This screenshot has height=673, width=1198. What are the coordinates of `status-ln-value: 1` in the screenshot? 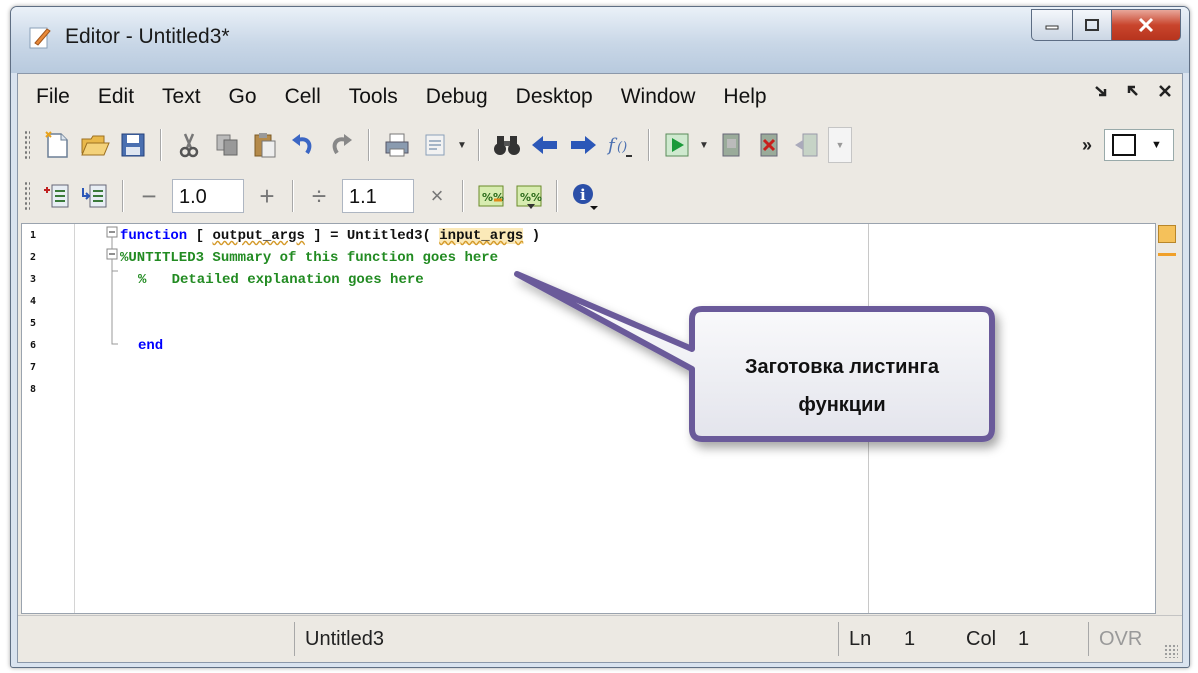 It's located at (910, 639).